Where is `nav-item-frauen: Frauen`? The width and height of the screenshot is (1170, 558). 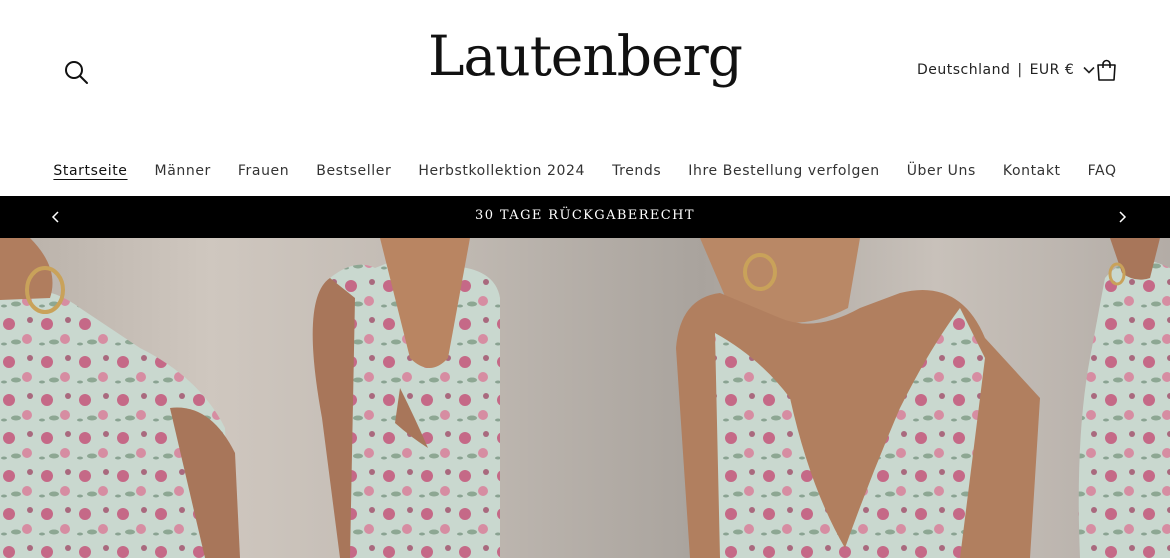
nav-item-frauen: Frauen is located at coordinates (263, 171).